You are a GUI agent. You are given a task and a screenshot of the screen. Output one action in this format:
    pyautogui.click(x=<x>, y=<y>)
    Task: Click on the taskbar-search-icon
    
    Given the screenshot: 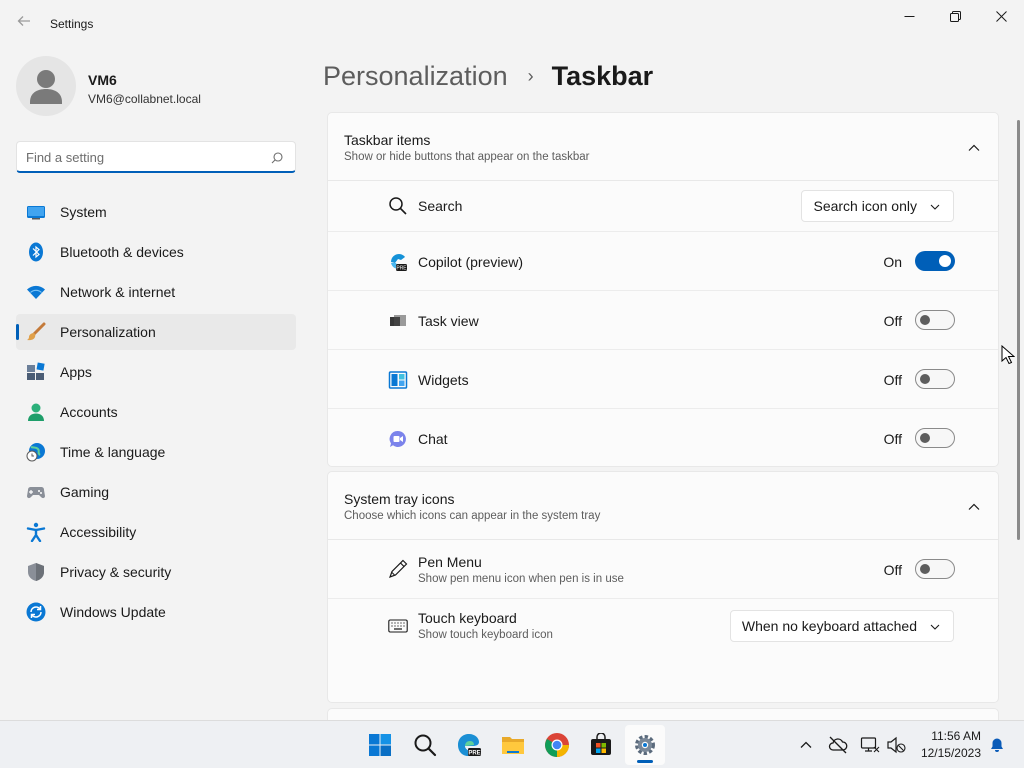 What is the action you would take?
    pyautogui.click(x=425, y=745)
    